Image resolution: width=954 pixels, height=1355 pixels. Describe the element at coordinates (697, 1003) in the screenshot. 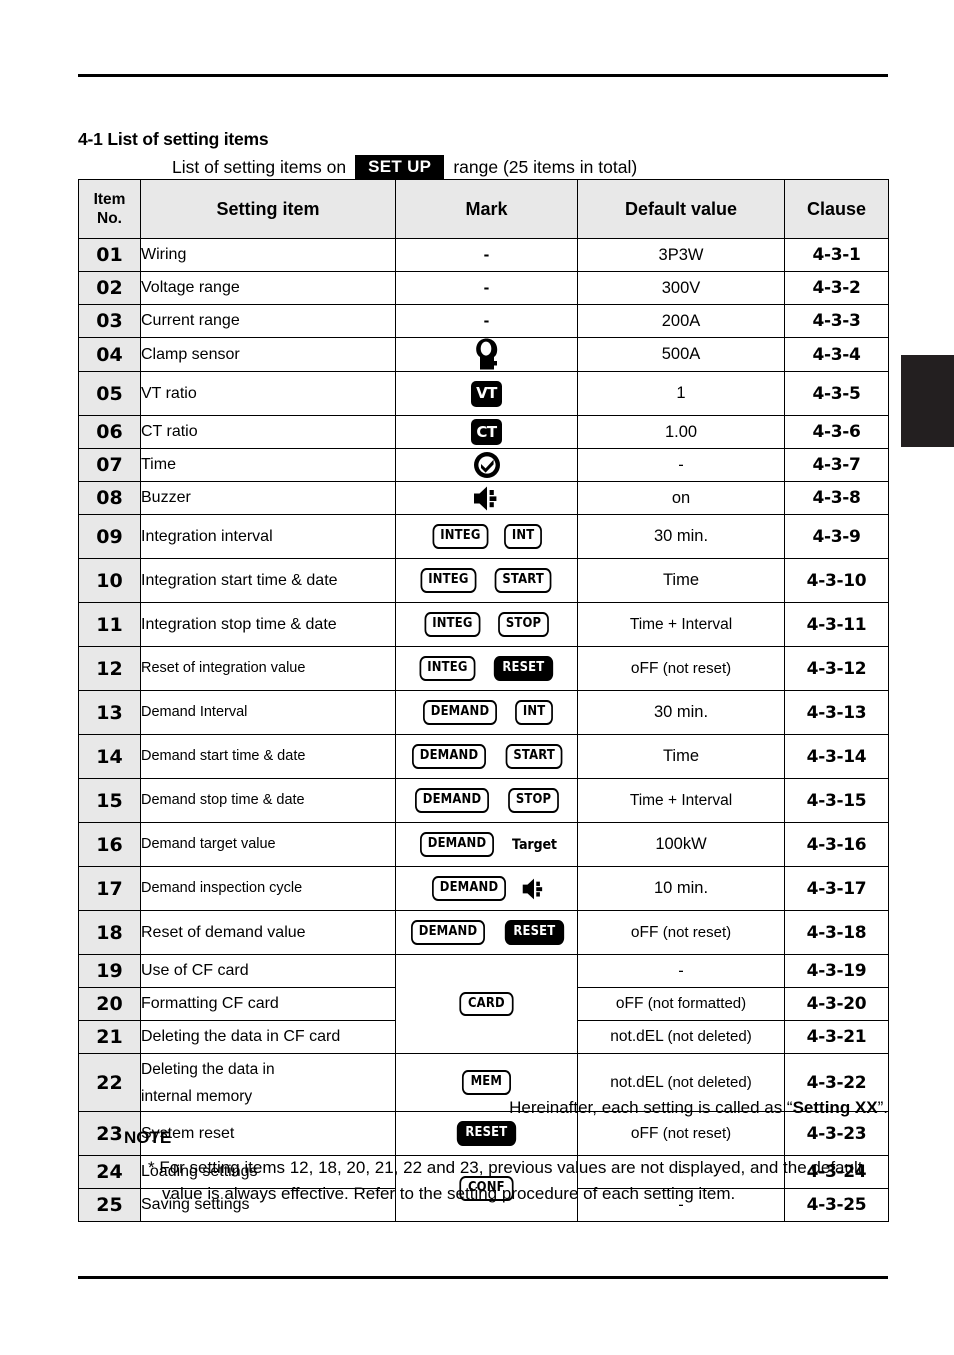

I see `default-paren: (not formatted)` at that location.